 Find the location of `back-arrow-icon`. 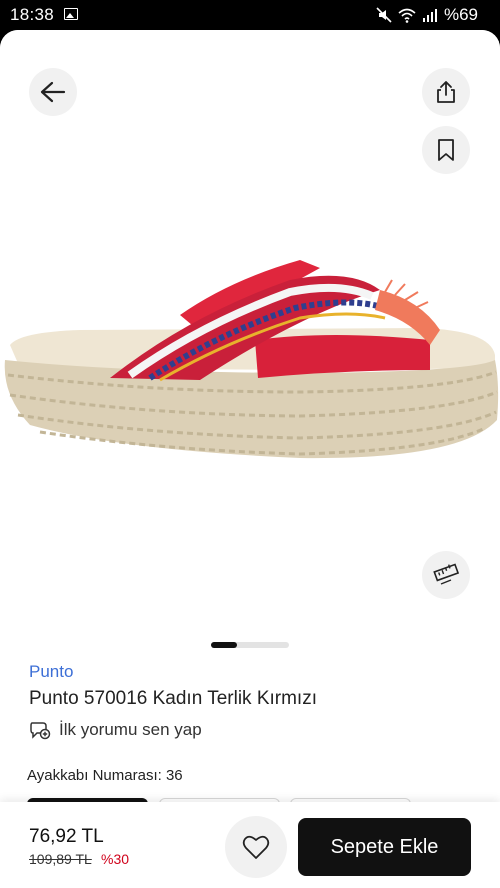

back-arrow-icon is located at coordinates (53, 92).